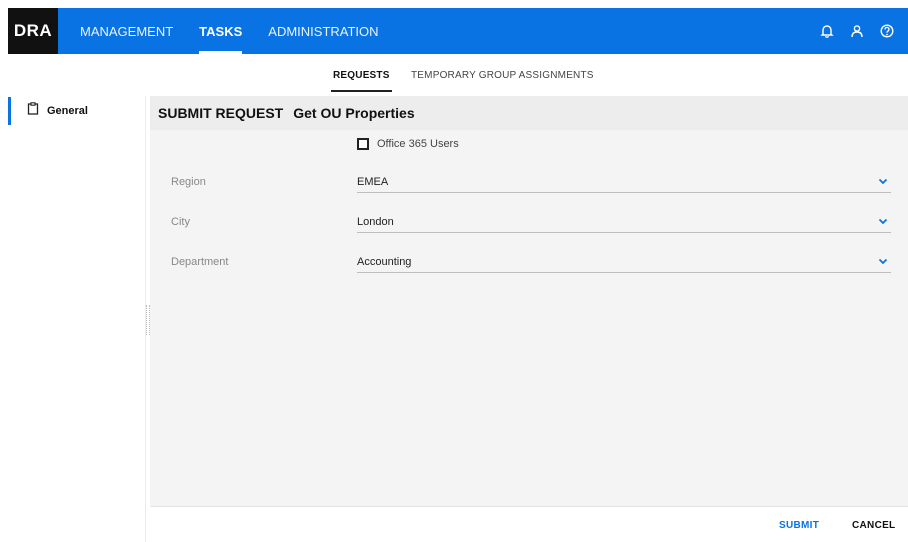 The height and width of the screenshot is (542, 908). I want to click on nav-management: MANAGEMENT, so click(126, 31).